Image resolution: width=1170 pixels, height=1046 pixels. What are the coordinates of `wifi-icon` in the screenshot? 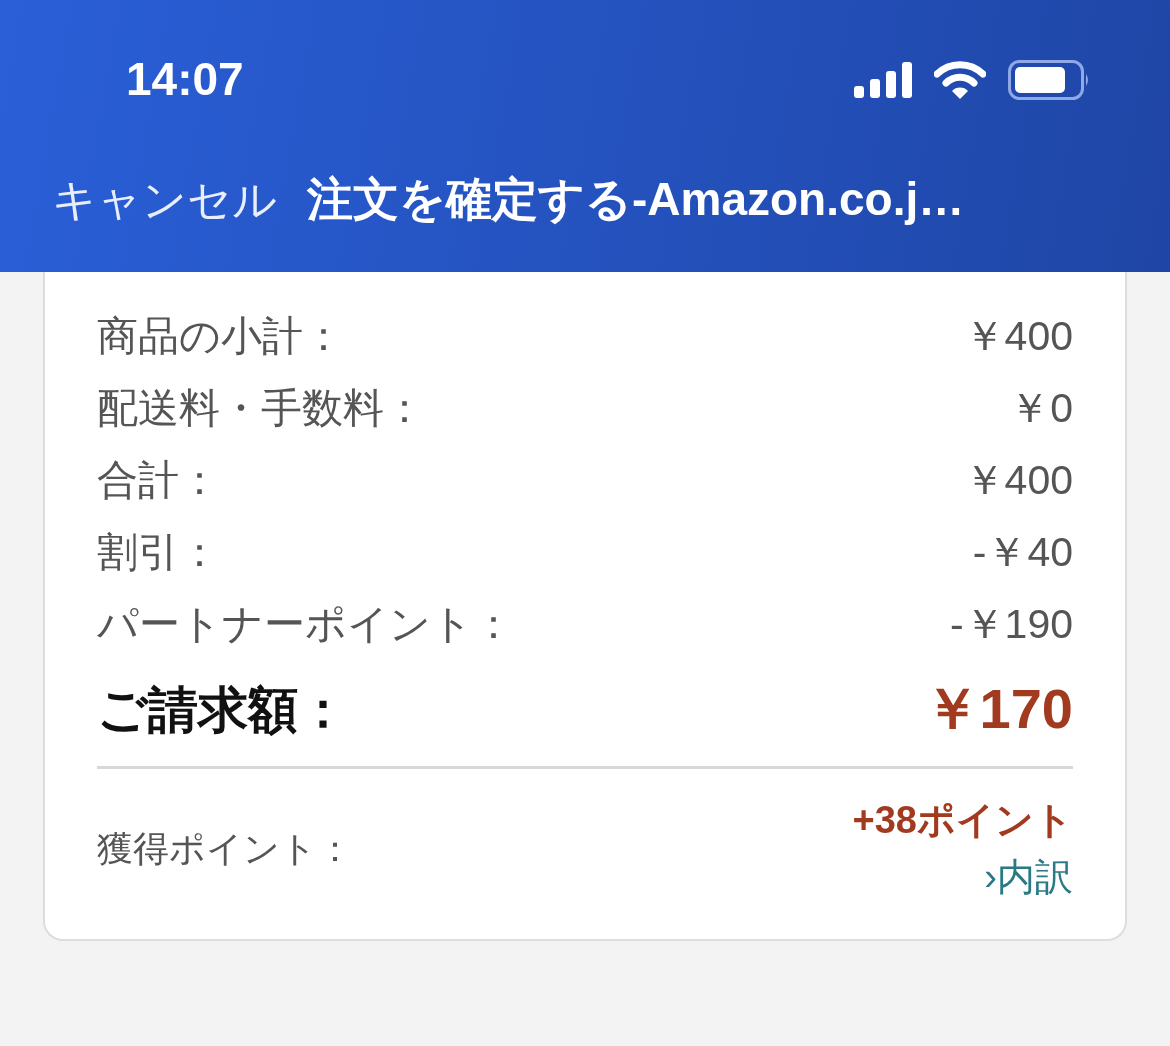 It's located at (960, 80).